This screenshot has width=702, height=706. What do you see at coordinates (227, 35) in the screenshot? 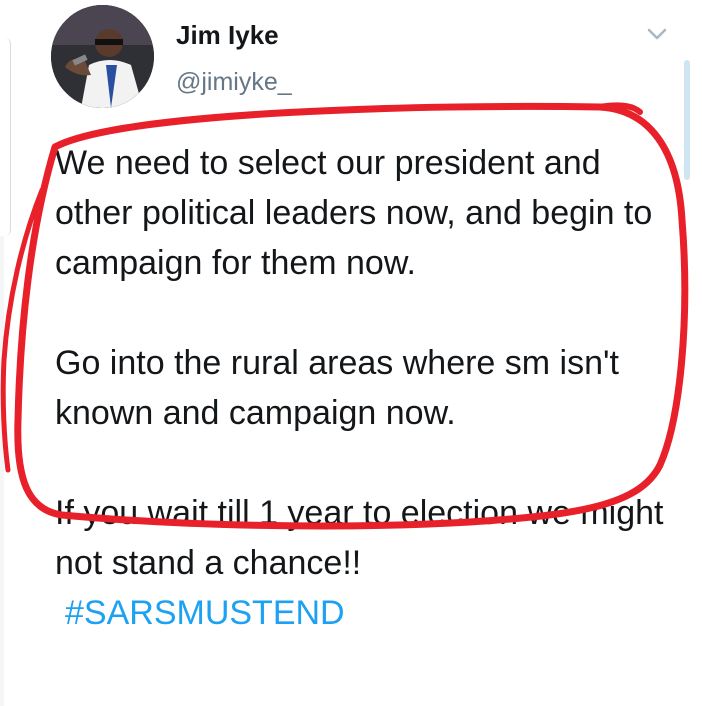
I see `author-display-name: Jim Iyke` at bounding box center [227, 35].